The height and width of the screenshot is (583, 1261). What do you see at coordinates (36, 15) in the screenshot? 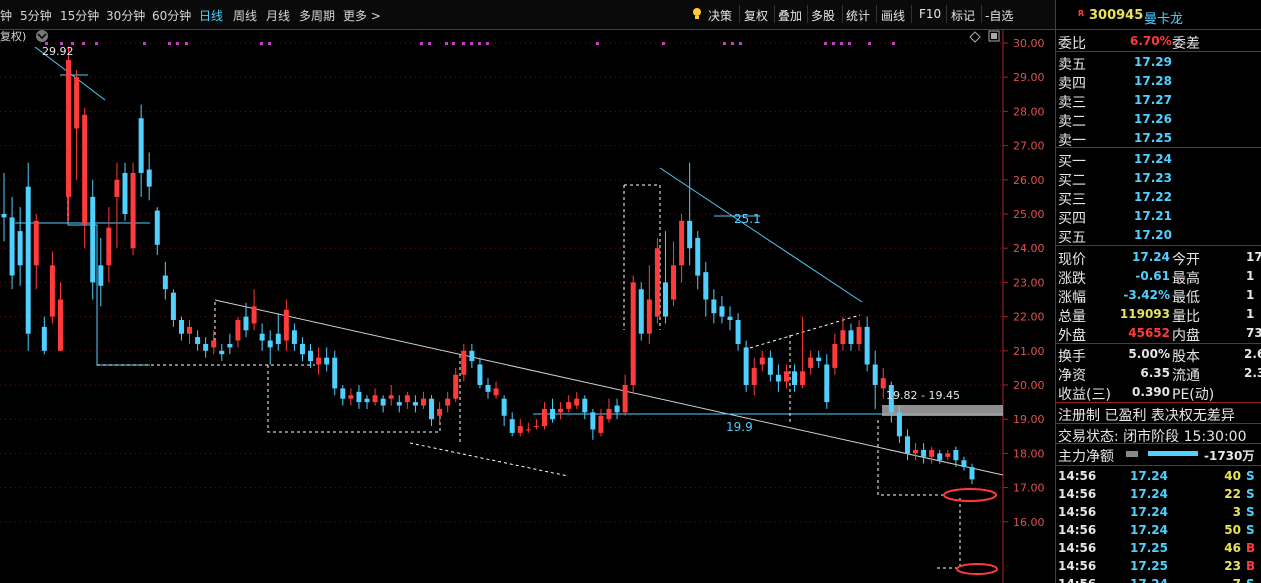
I see `period-5min-tab: 5分钟` at bounding box center [36, 15].